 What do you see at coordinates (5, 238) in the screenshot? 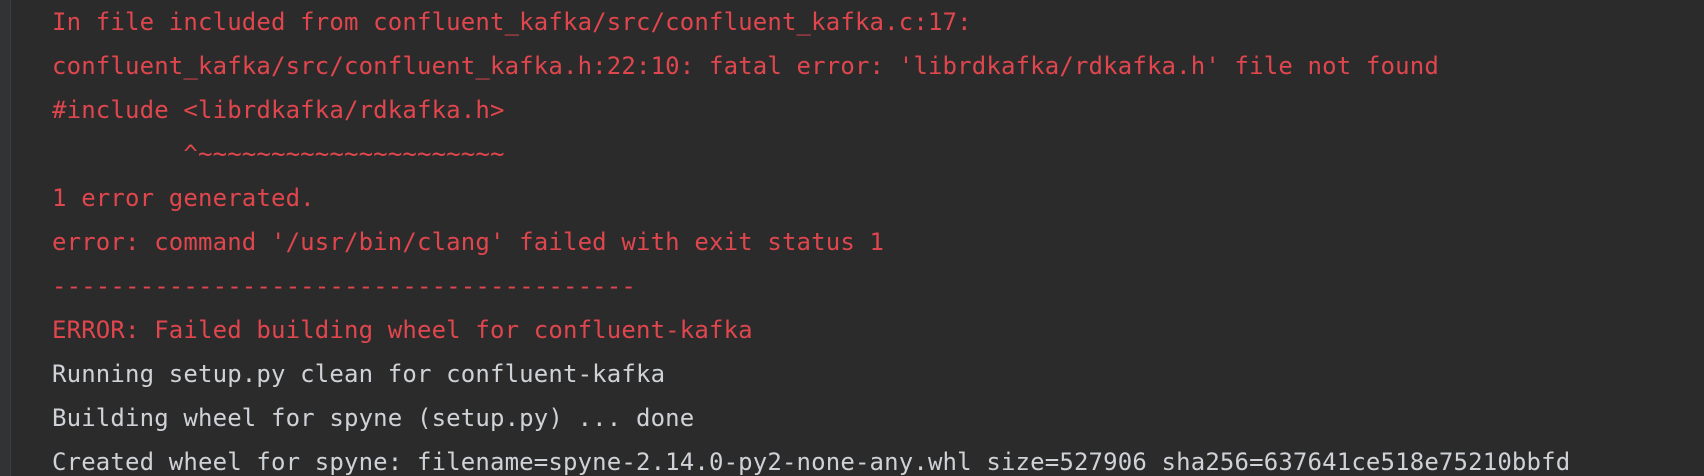
I see `console-gutter` at bounding box center [5, 238].